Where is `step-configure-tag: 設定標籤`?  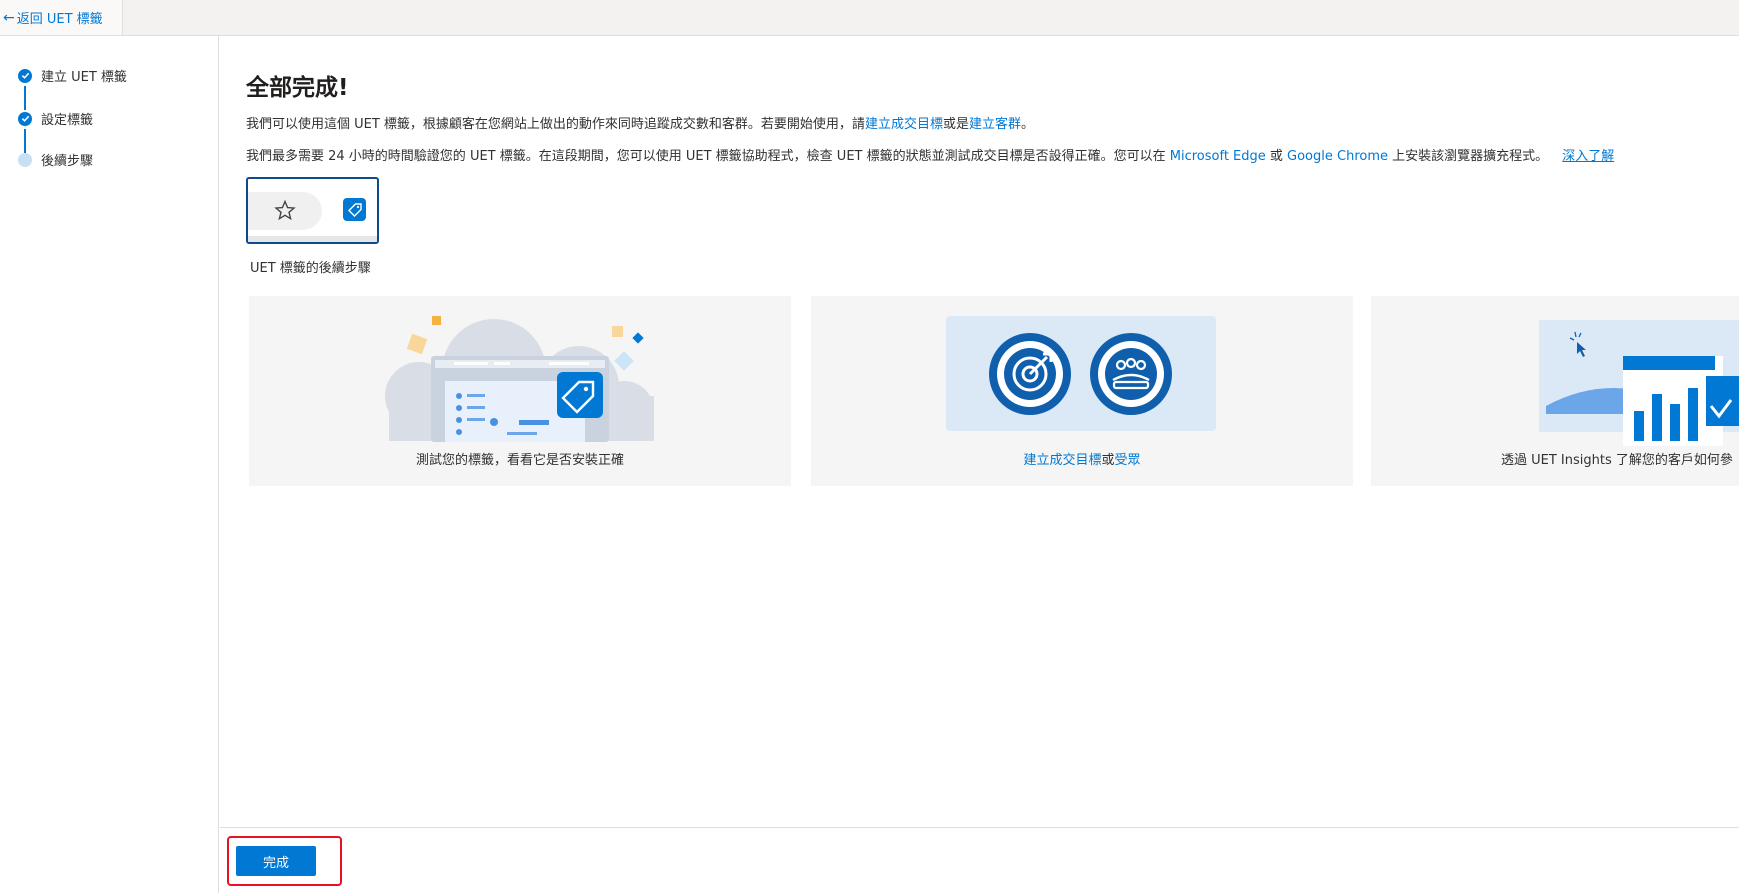 step-configure-tag: 設定標籤 is located at coordinates (55, 118).